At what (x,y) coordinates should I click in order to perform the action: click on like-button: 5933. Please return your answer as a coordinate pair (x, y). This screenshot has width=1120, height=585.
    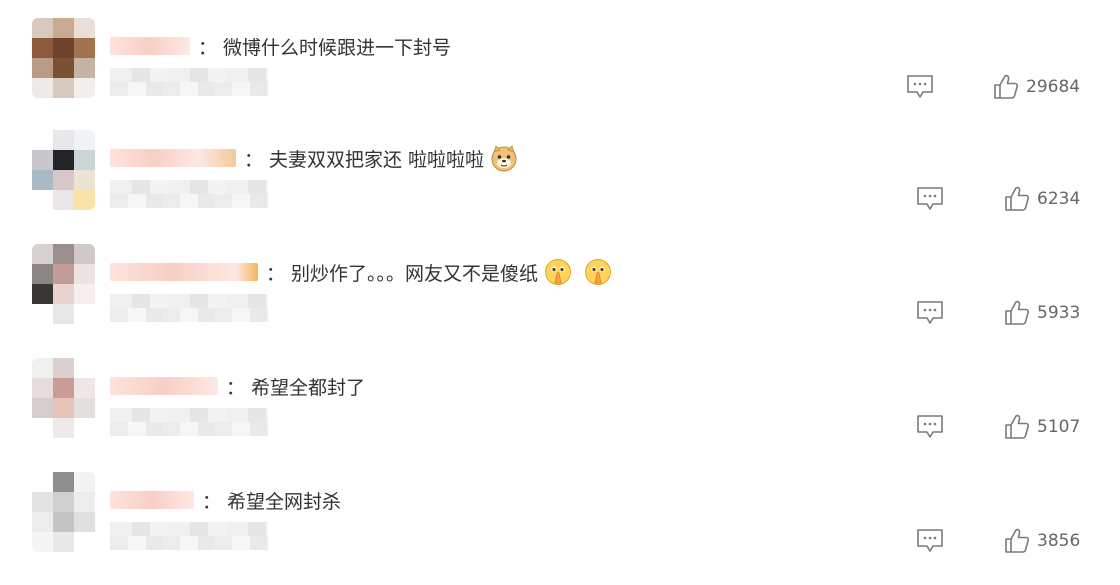
    Looking at the image, I should click on (1042, 313).